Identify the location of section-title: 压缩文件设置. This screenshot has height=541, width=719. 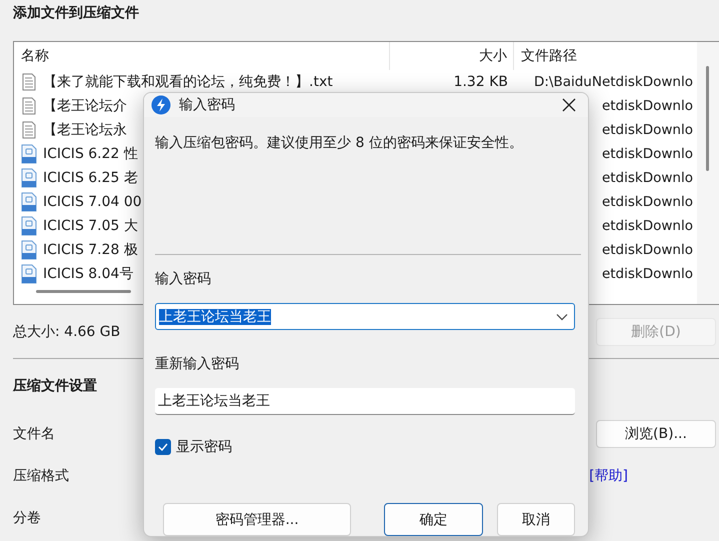
(55, 386).